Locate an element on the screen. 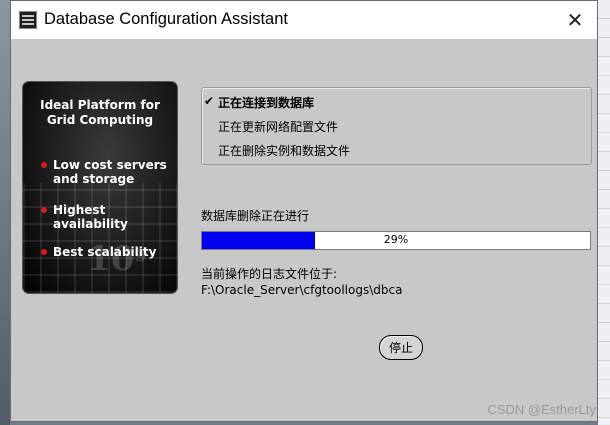 The image size is (610, 425). stop-button: 停止 is located at coordinates (401, 347).